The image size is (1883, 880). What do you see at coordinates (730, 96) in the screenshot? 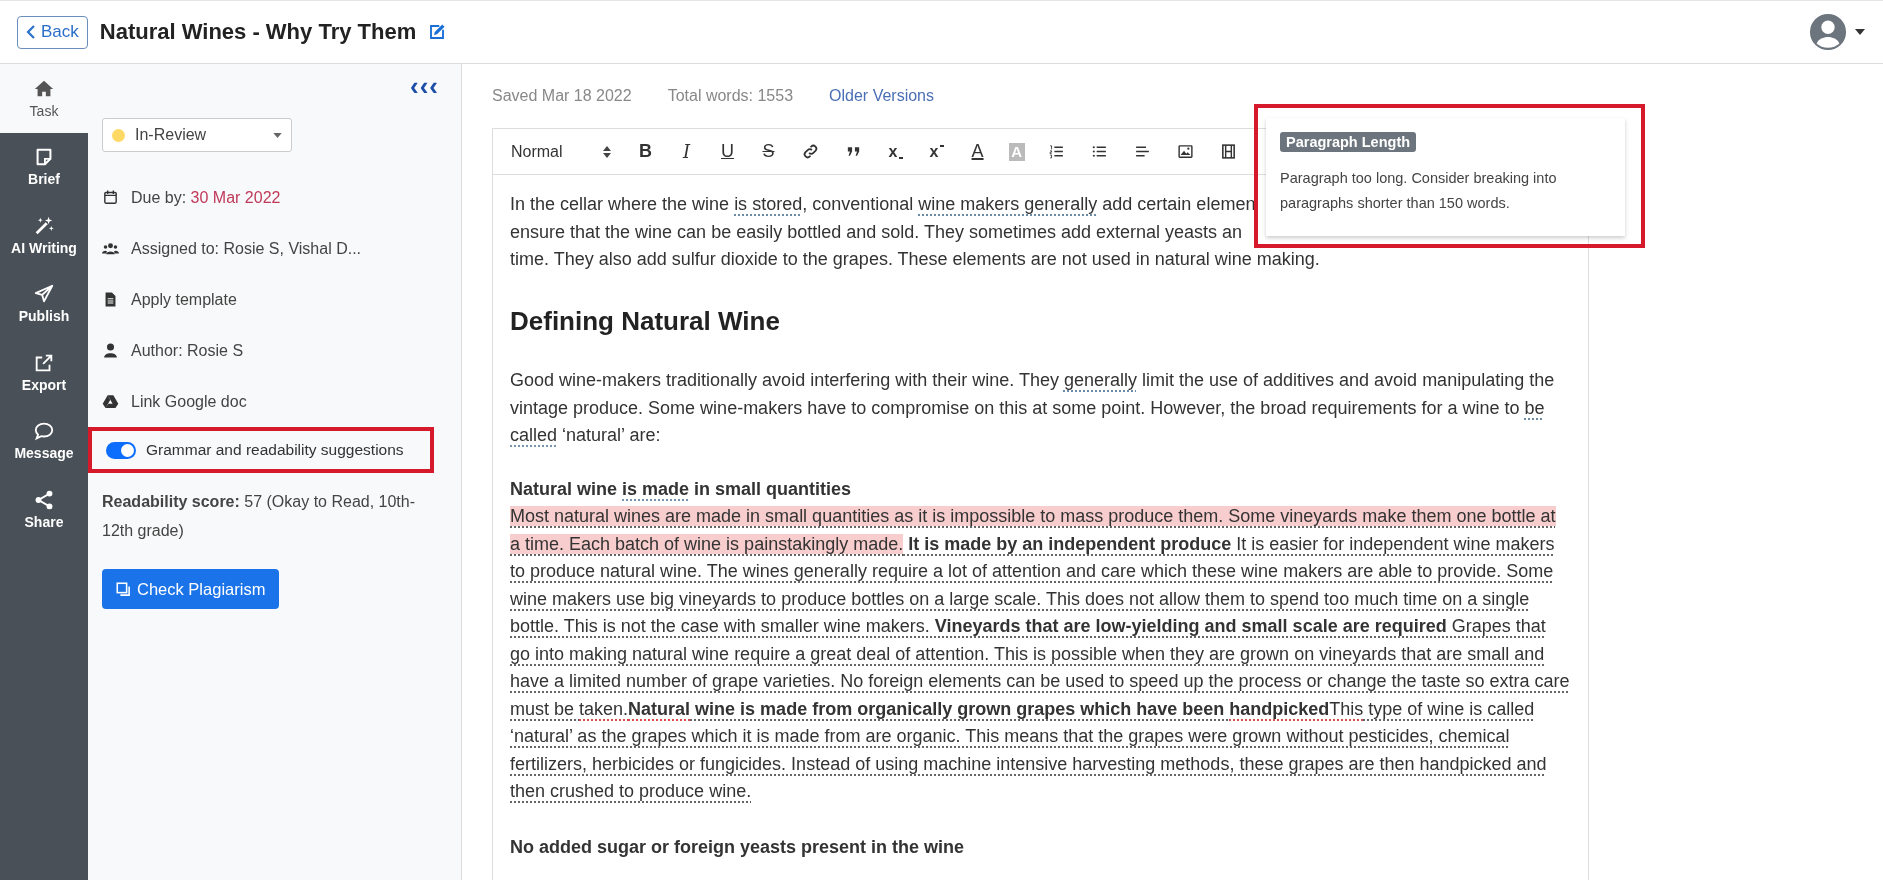
I see `word-count: Total words: 1553` at bounding box center [730, 96].